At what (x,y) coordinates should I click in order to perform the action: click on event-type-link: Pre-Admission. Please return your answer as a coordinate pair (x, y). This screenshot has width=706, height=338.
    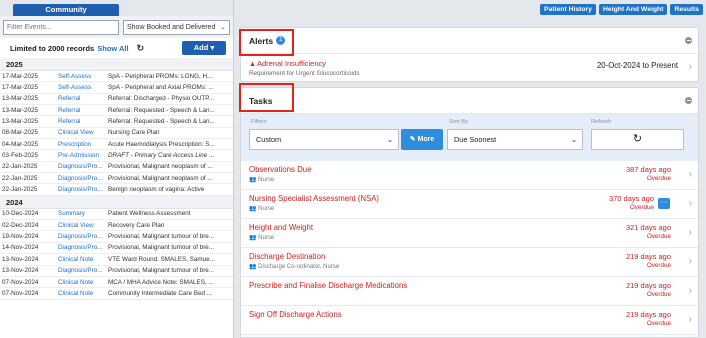
    Looking at the image, I should click on (83, 155).